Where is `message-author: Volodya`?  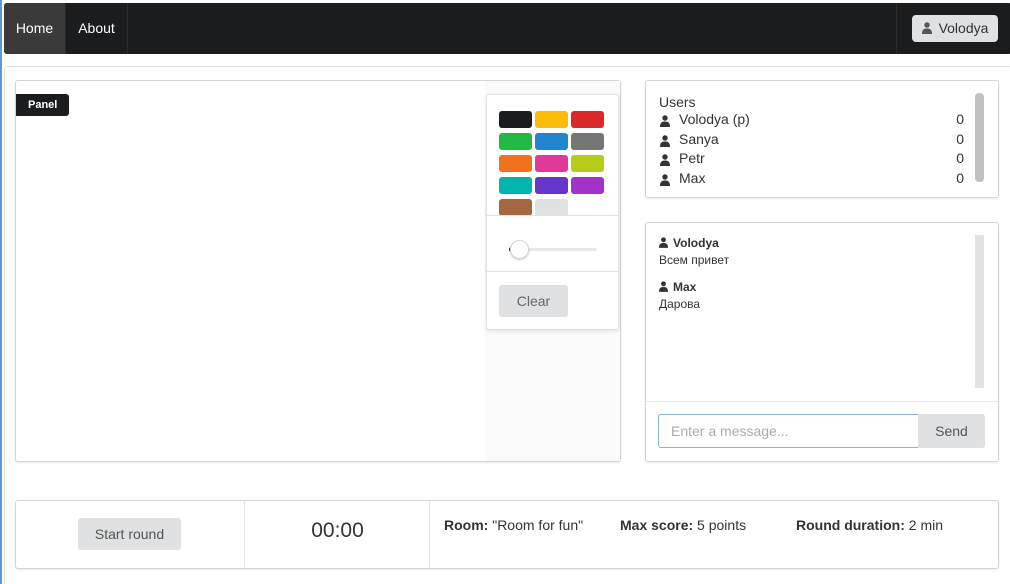
message-author: Volodya is located at coordinates (689, 243).